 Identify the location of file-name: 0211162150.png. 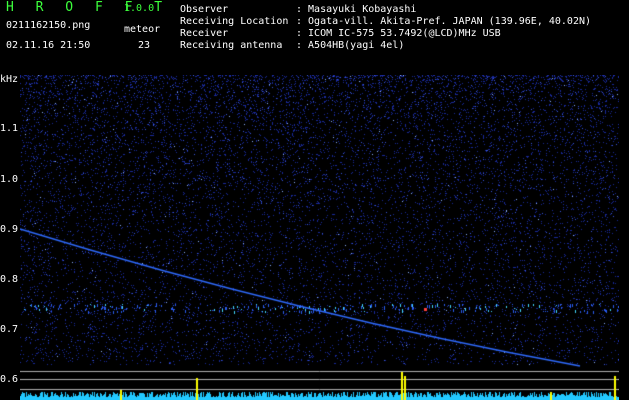
(48, 25).